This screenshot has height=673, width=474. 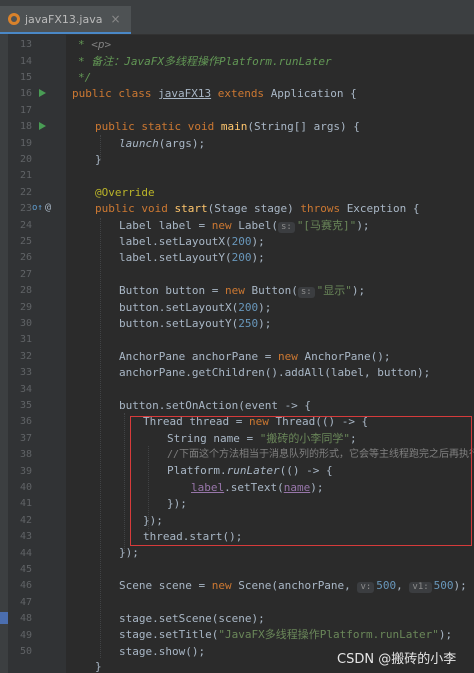 What do you see at coordinates (25, 405) in the screenshot?
I see `line-number: 35` at bounding box center [25, 405].